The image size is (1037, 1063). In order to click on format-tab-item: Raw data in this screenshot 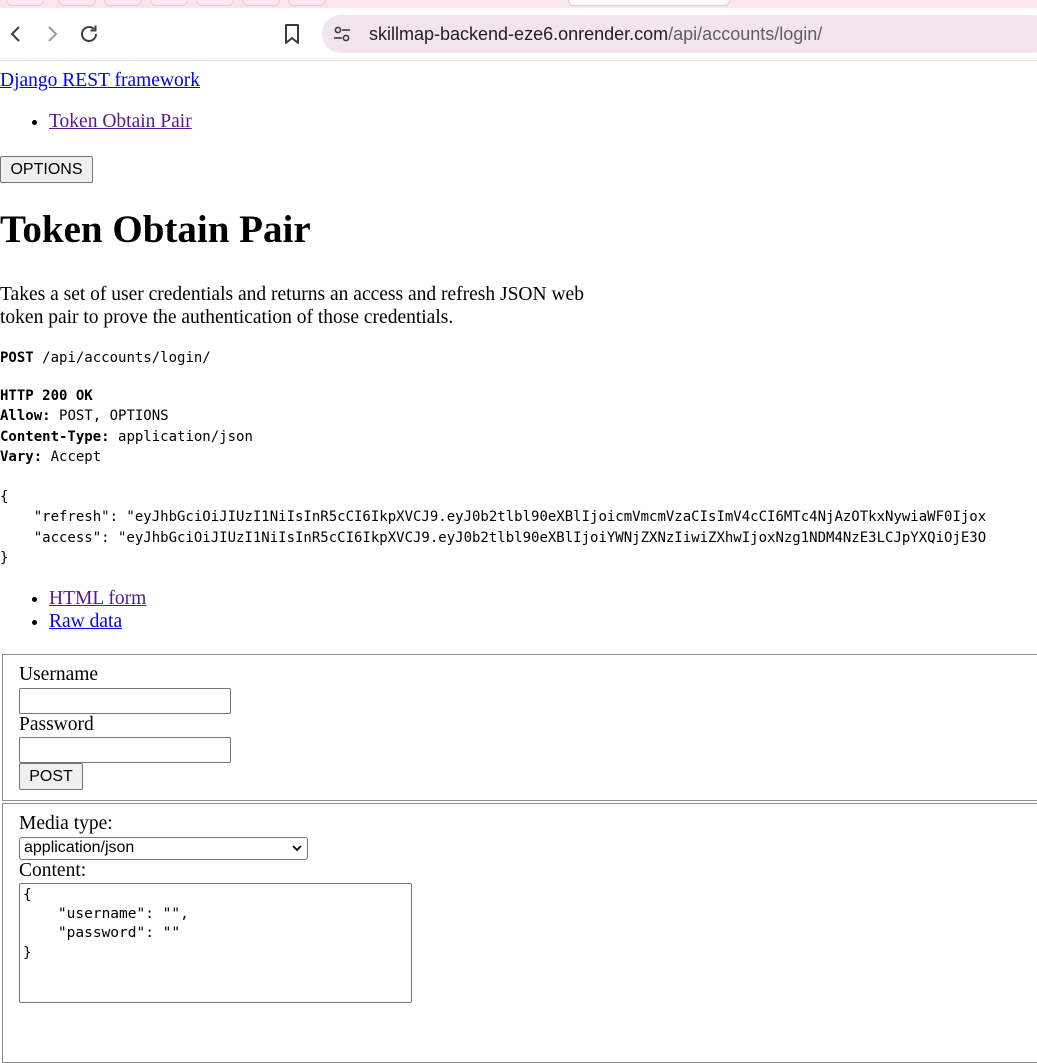, I will do `click(97, 621)`.